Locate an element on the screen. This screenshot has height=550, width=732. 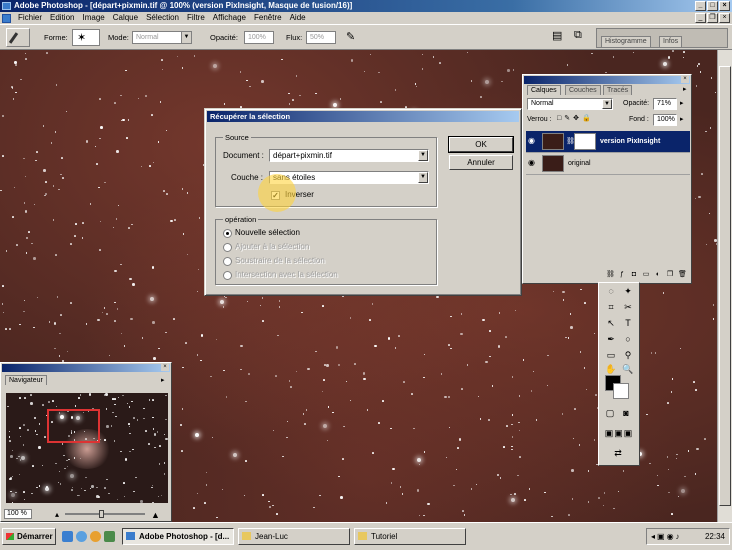
annuler-button: Annuler is located at coordinates (481, 162).